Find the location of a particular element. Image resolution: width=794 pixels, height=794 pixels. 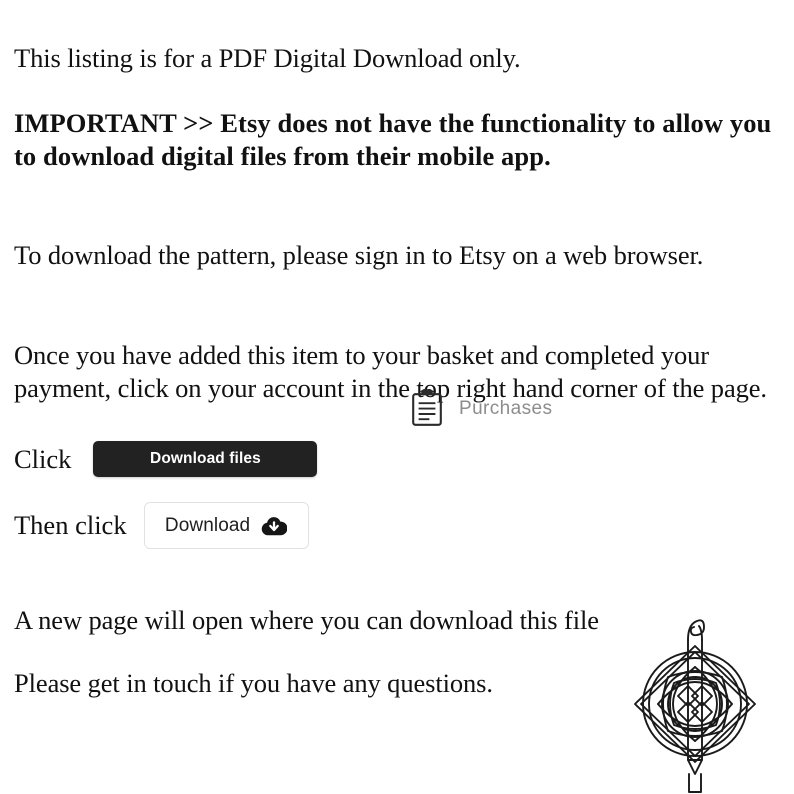

download-files-button: Download files is located at coordinates (205, 459).